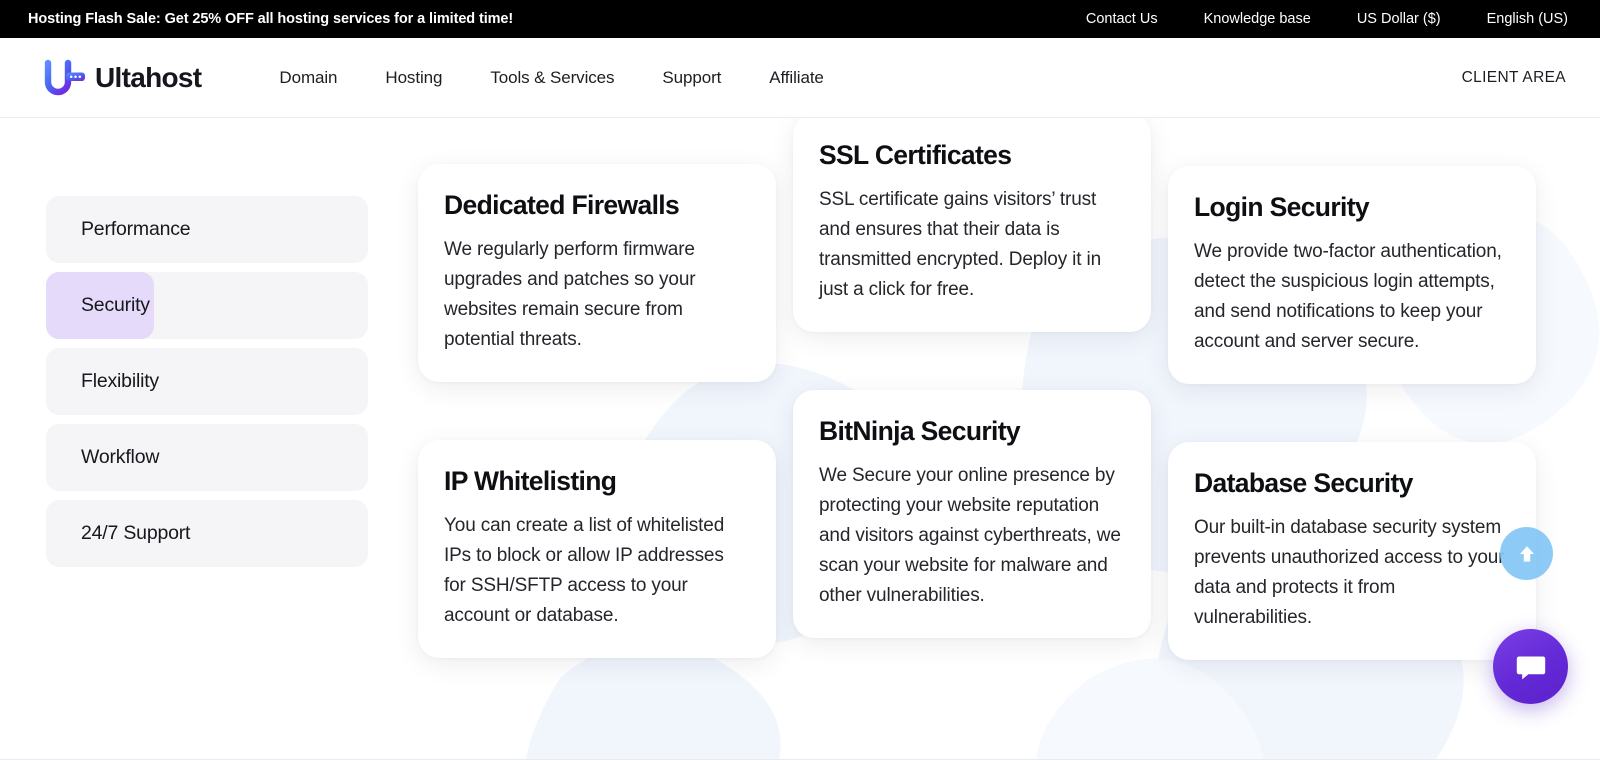 Image resolution: width=1600 pixels, height=760 pixels. Describe the element at coordinates (1122, 19) in the screenshot. I see `promo-link-contact-us: Contact Us` at that location.